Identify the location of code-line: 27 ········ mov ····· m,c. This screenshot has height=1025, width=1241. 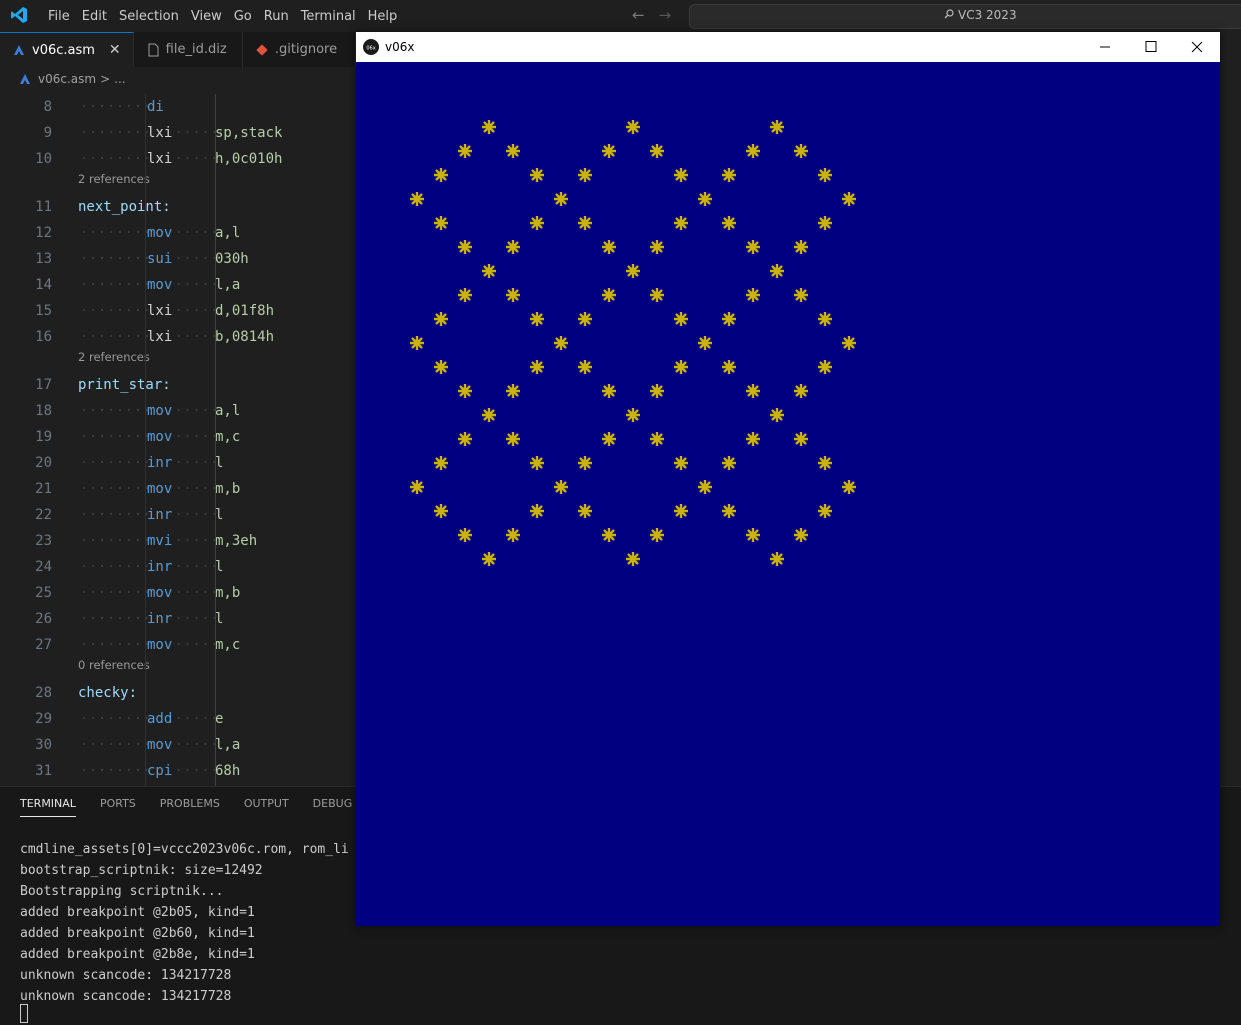
(178, 645).